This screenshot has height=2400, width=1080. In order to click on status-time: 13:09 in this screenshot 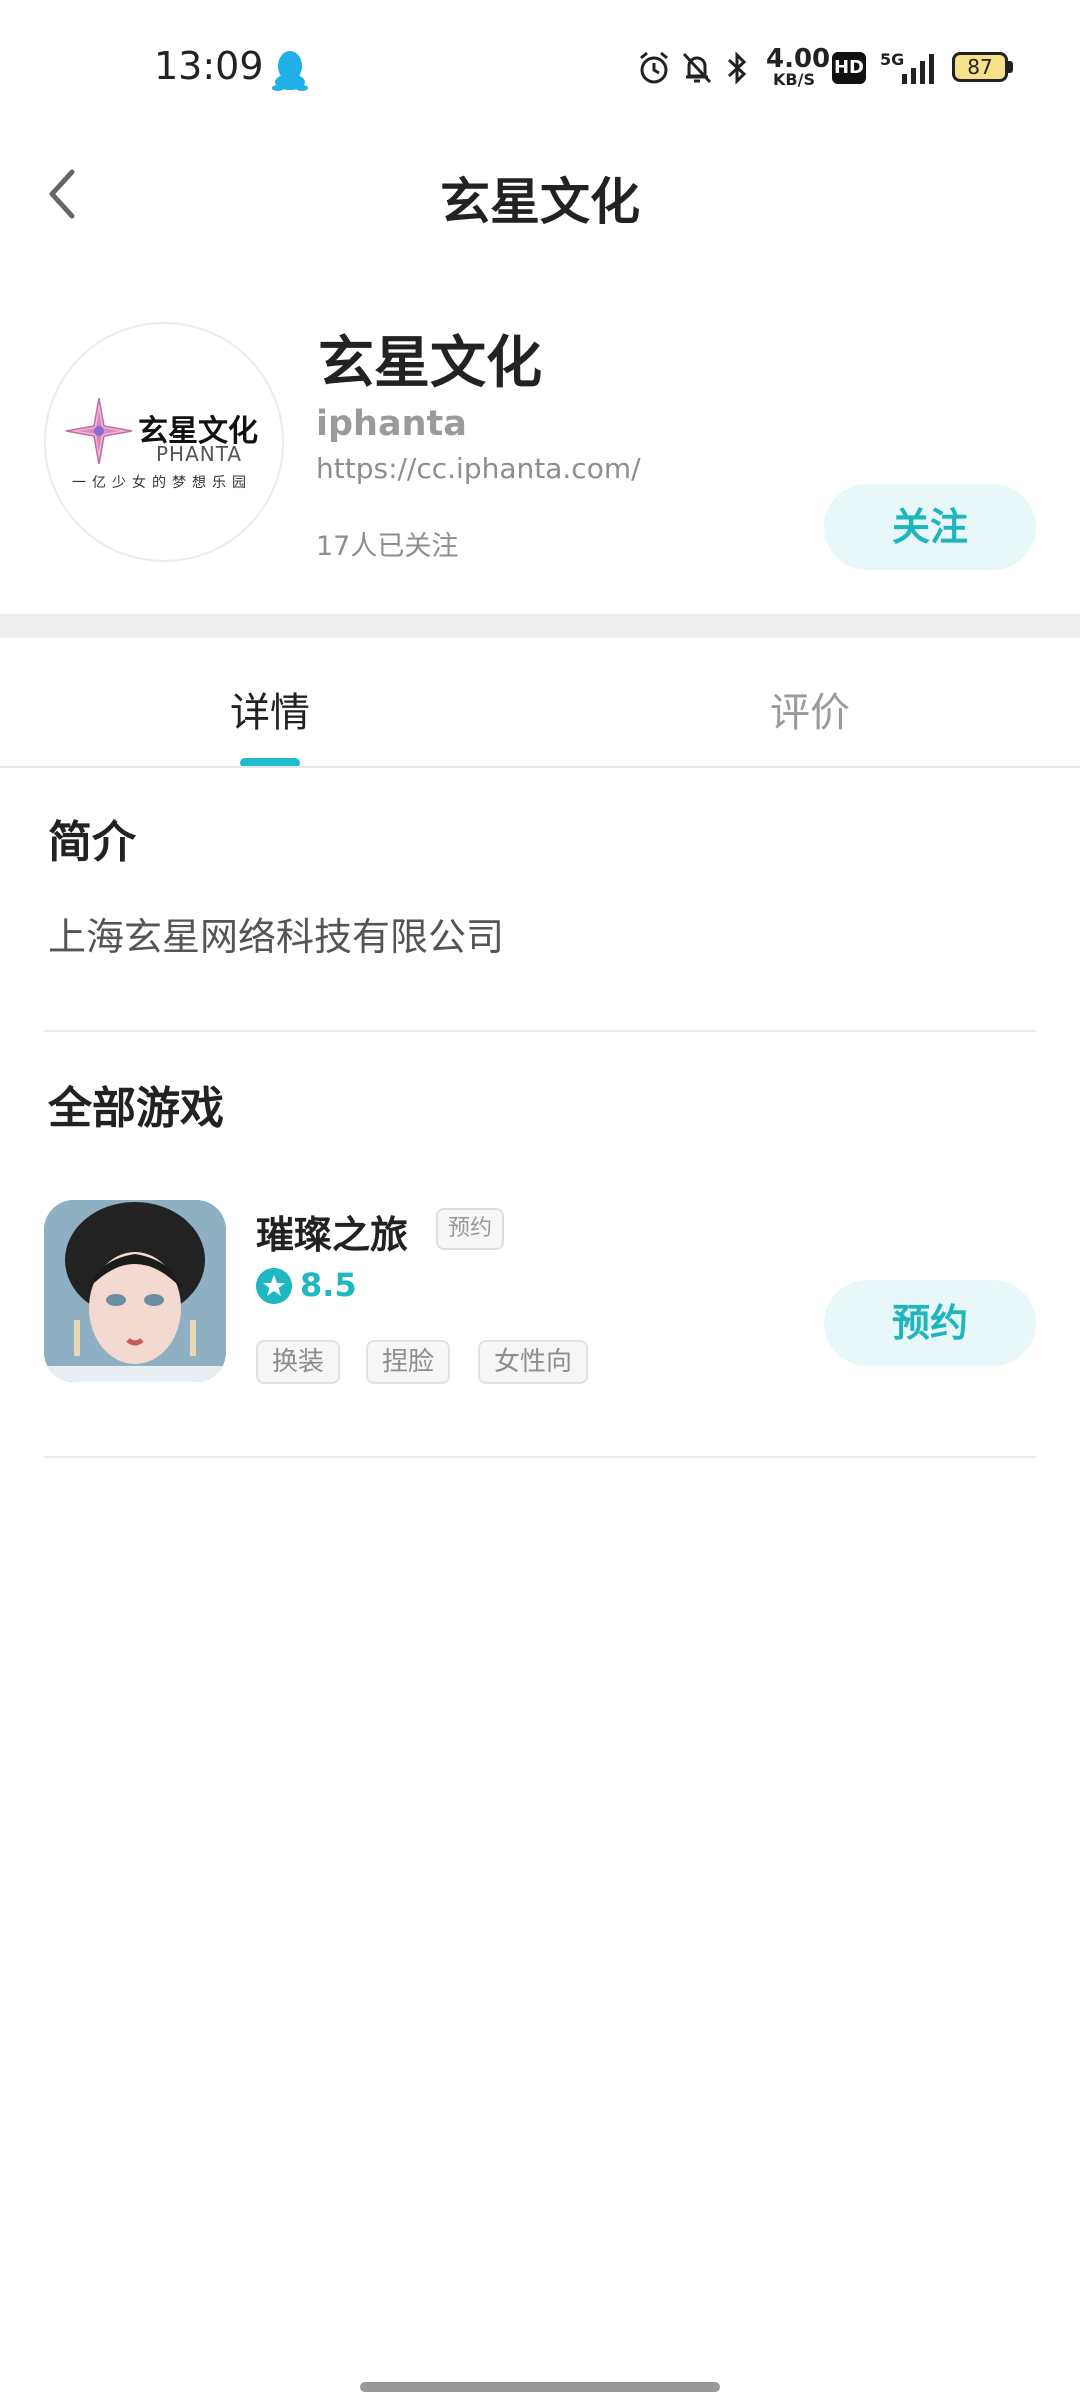, I will do `click(209, 66)`.